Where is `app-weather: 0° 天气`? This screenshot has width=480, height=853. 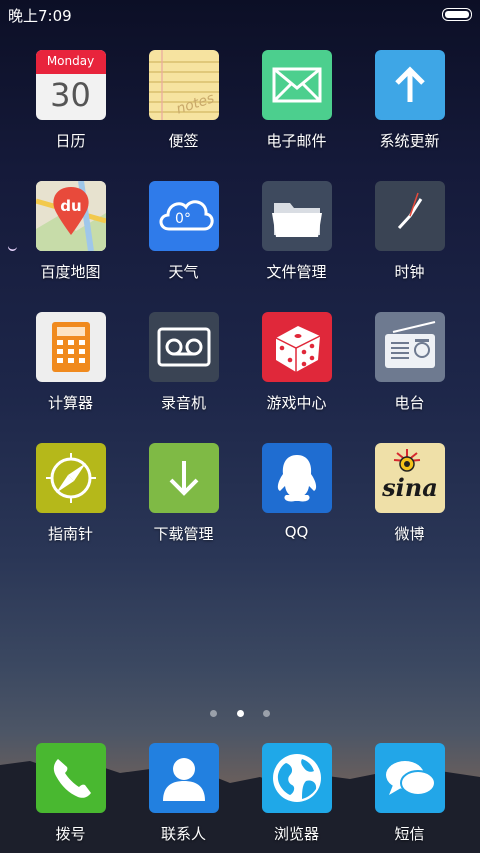
app-weather: 0° 天气 is located at coordinates (183, 231).